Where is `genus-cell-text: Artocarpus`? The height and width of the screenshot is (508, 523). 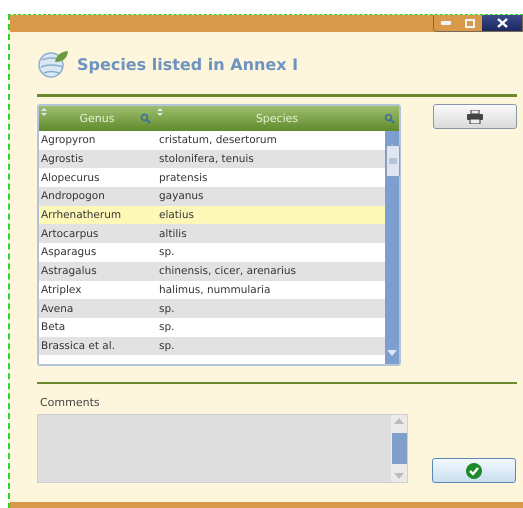 genus-cell-text: Artocarpus is located at coordinates (70, 234).